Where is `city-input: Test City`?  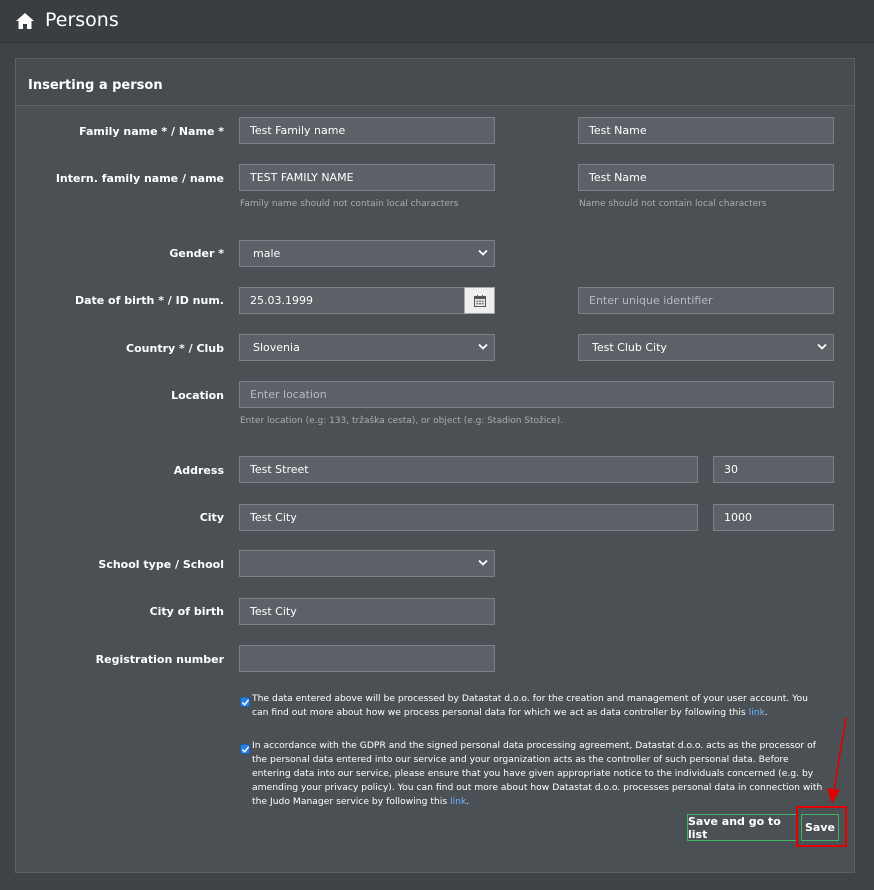
city-input: Test City is located at coordinates (468, 517).